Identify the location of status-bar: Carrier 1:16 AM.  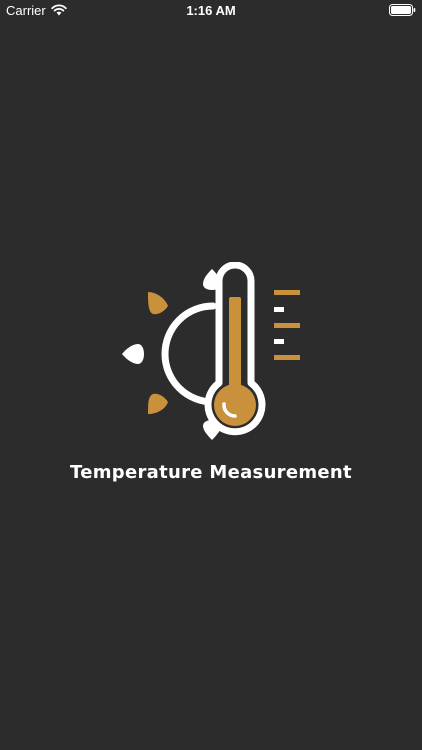
(211, 11).